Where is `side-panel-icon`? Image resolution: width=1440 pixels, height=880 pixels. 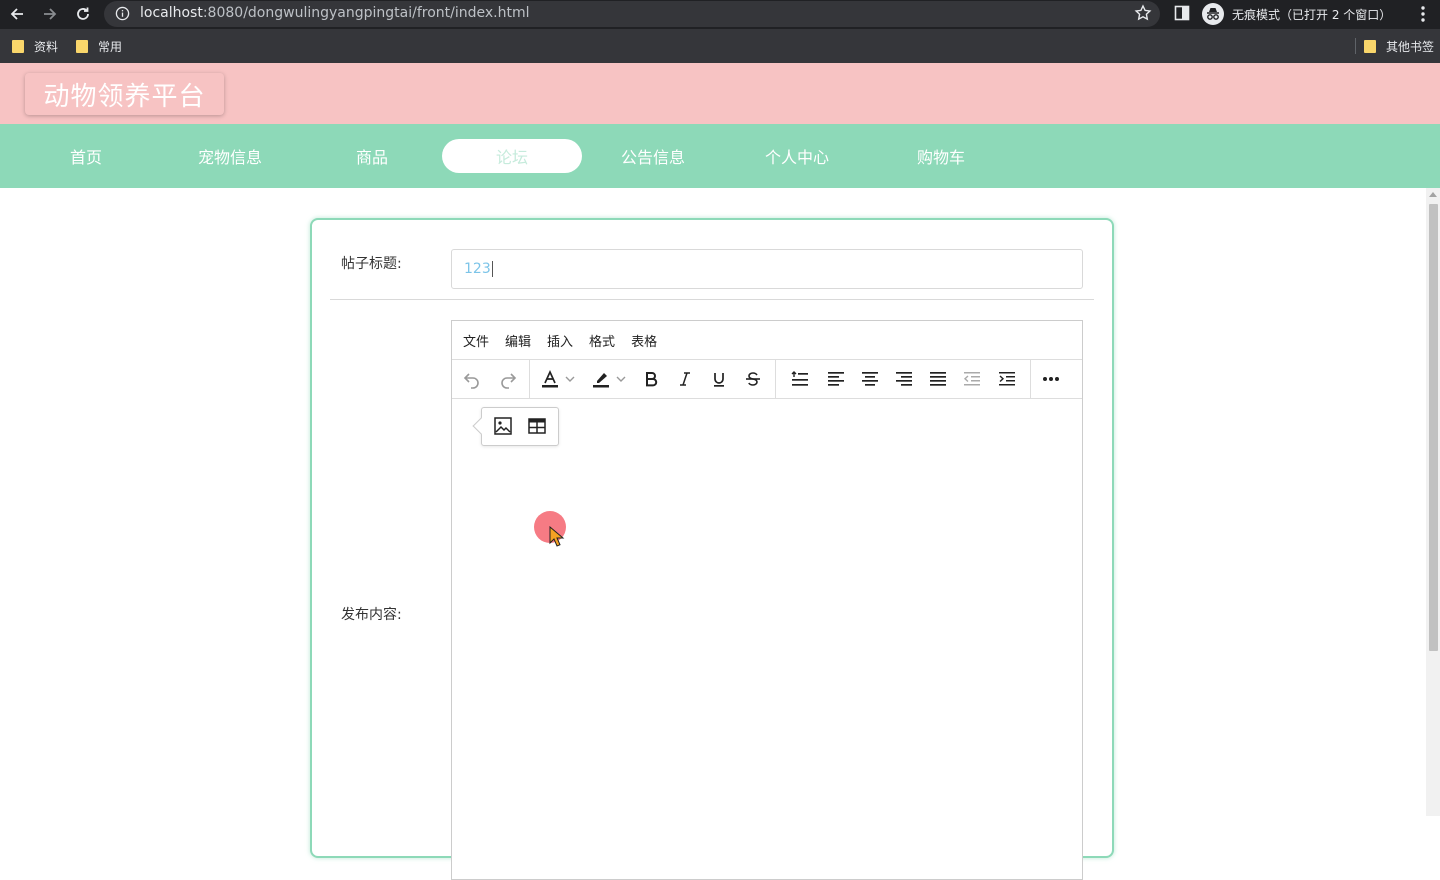 side-panel-icon is located at coordinates (1182, 13).